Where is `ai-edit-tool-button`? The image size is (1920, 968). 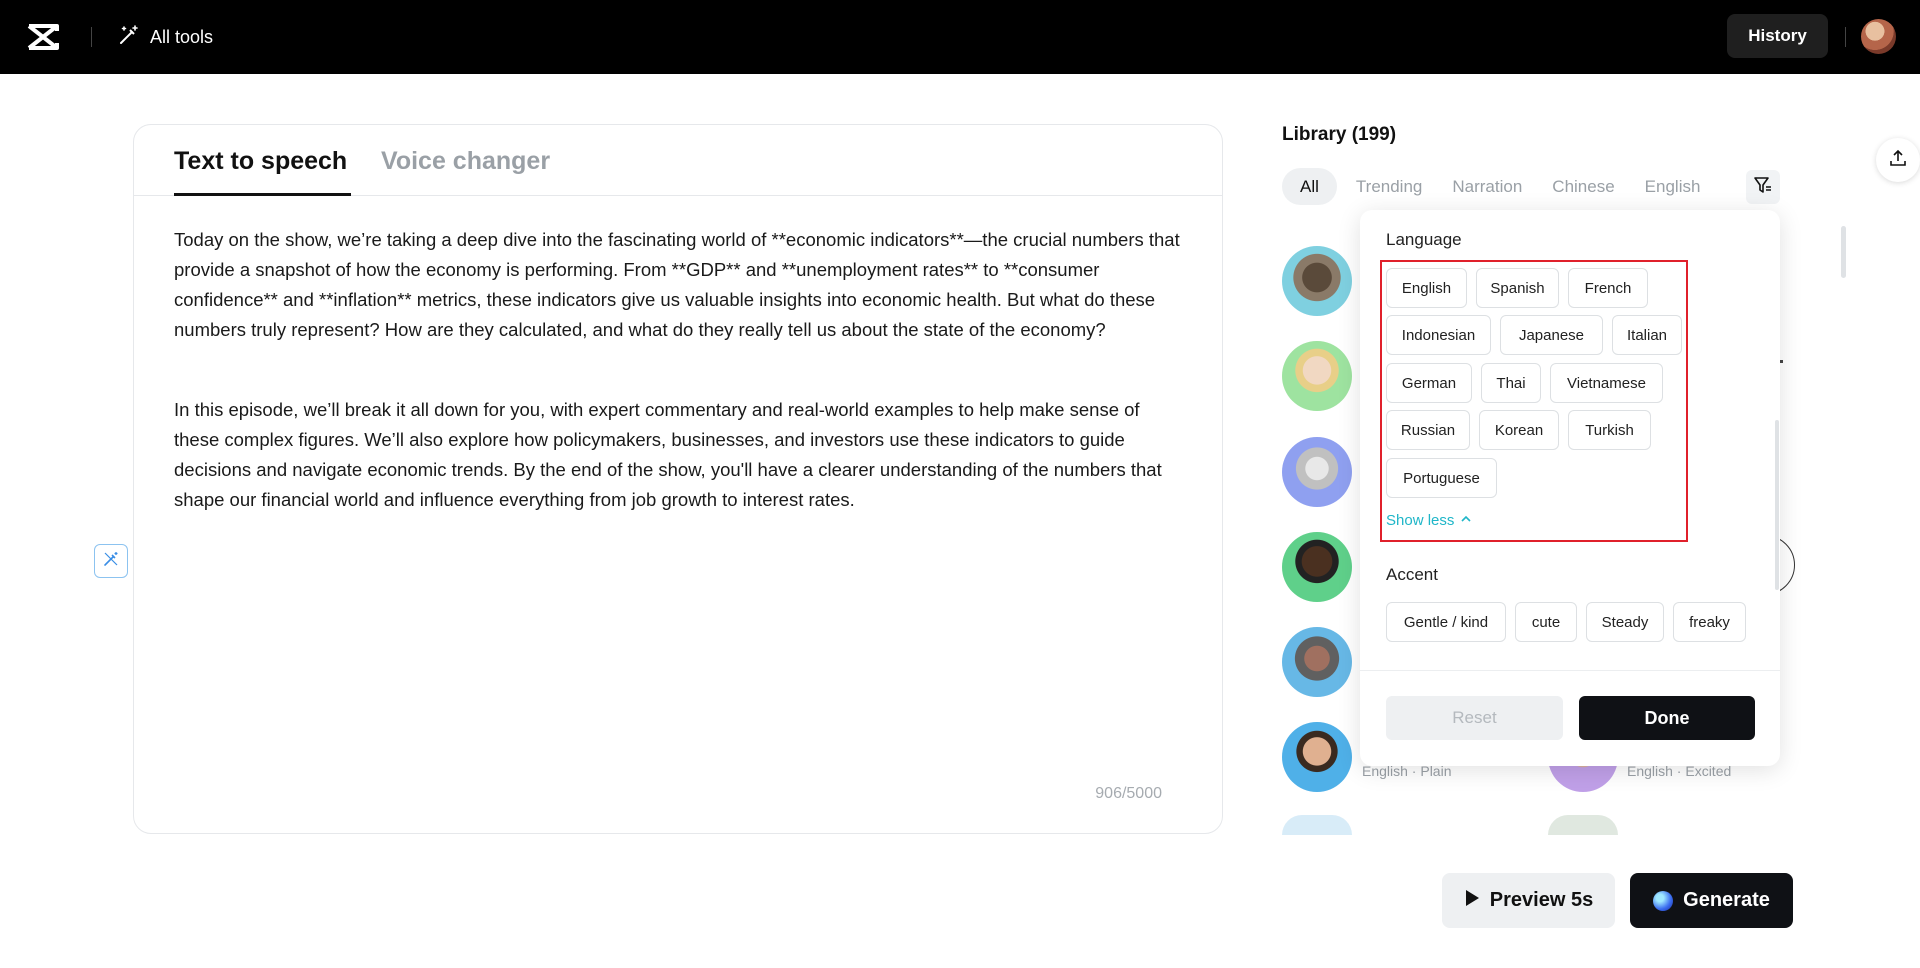 ai-edit-tool-button is located at coordinates (111, 561).